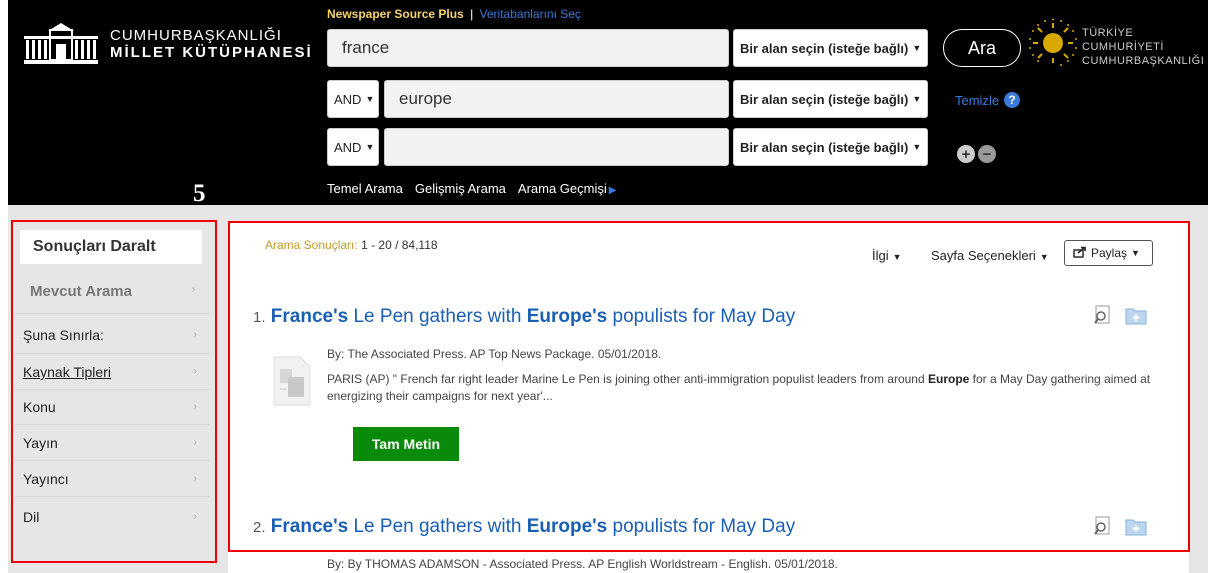  I want to click on search-button: Ara, so click(982, 48).